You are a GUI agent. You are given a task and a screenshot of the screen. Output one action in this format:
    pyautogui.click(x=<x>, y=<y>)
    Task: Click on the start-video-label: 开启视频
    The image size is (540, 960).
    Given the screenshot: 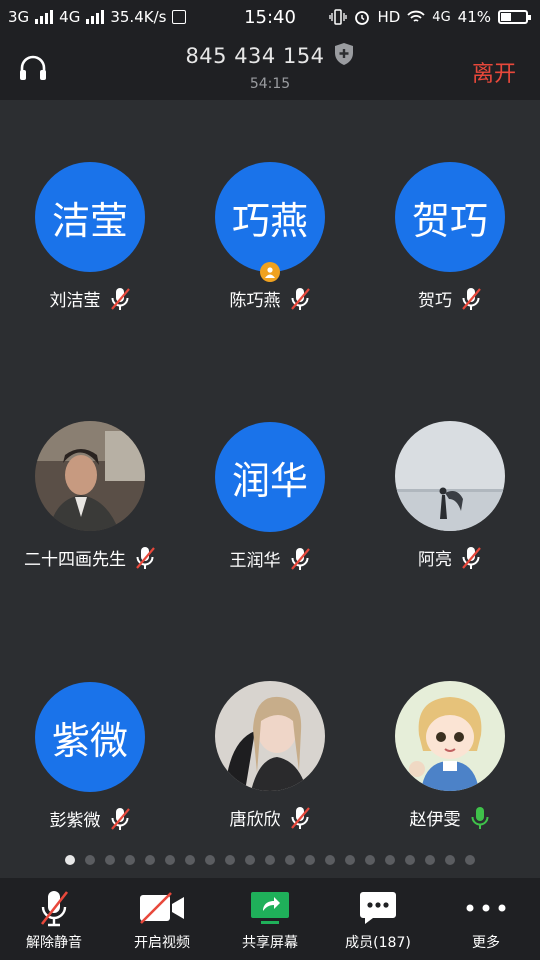 What is the action you would take?
    pyautogui.click(x=162, y=943)
    